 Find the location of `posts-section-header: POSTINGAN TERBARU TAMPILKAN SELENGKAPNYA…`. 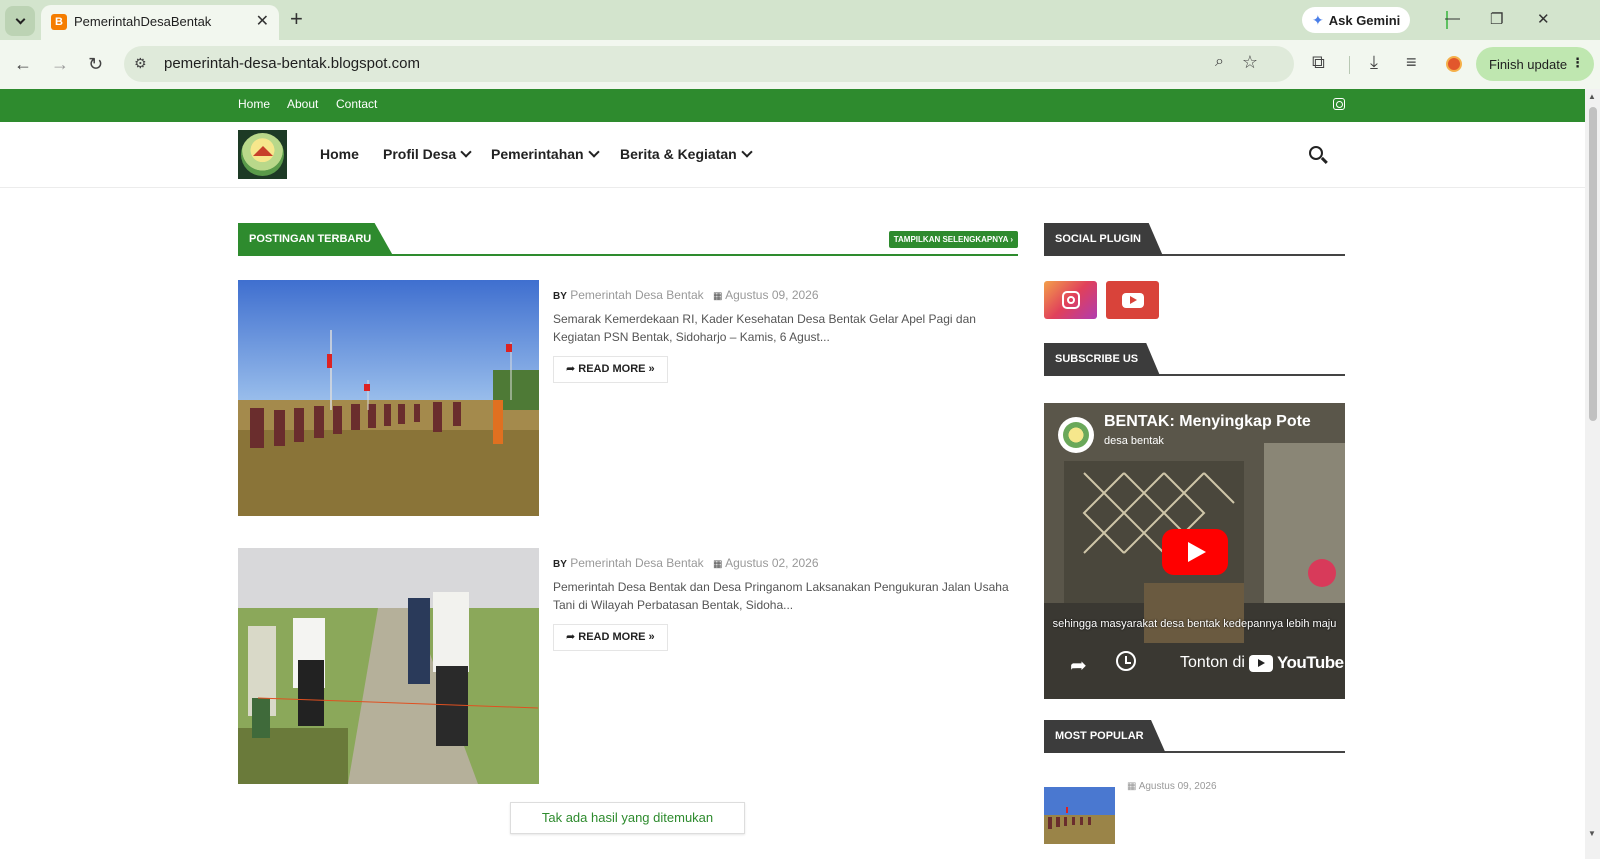

posts-section-header: POSTINGAN TERBARU TAMPILKAN SELENGKAPNYA… is located at coordinates (628, 239).